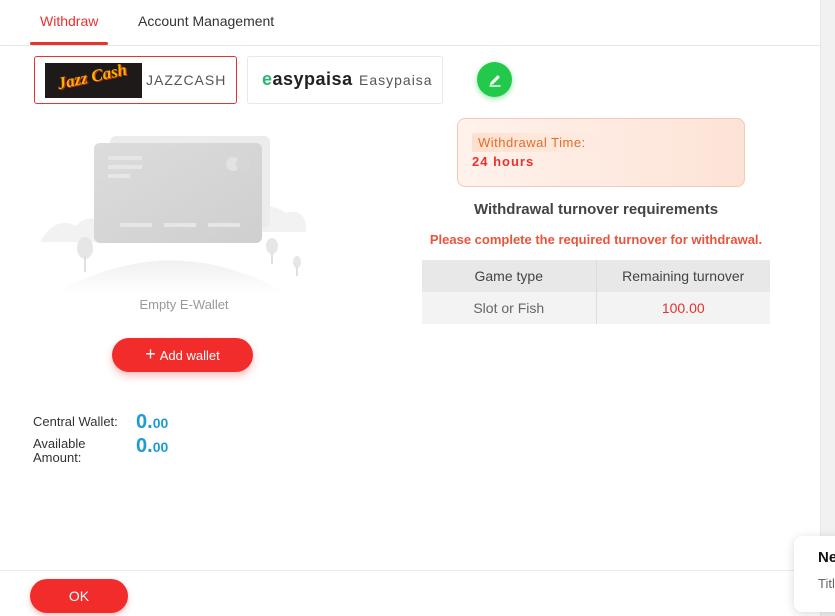 This screenshot has width=835, height=616. What do you see at coordinates (152, 422) in the screenshot?
I see `central-wallet-value: 0.00` at bounding box center [152, 422].